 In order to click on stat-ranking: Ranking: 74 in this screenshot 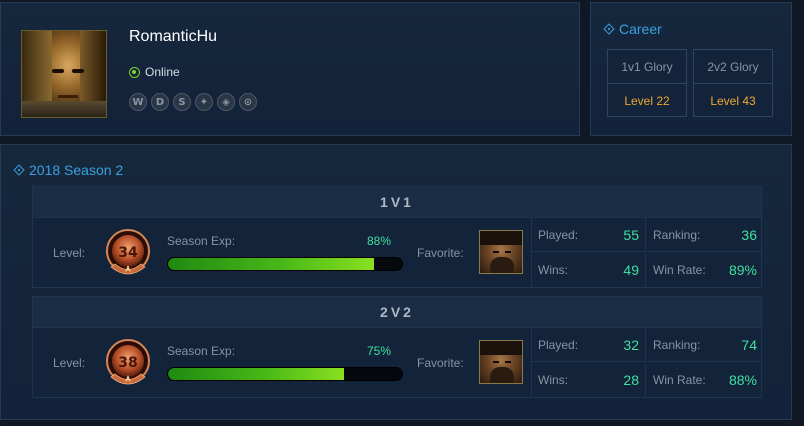, I will do `click(705, 345)`.